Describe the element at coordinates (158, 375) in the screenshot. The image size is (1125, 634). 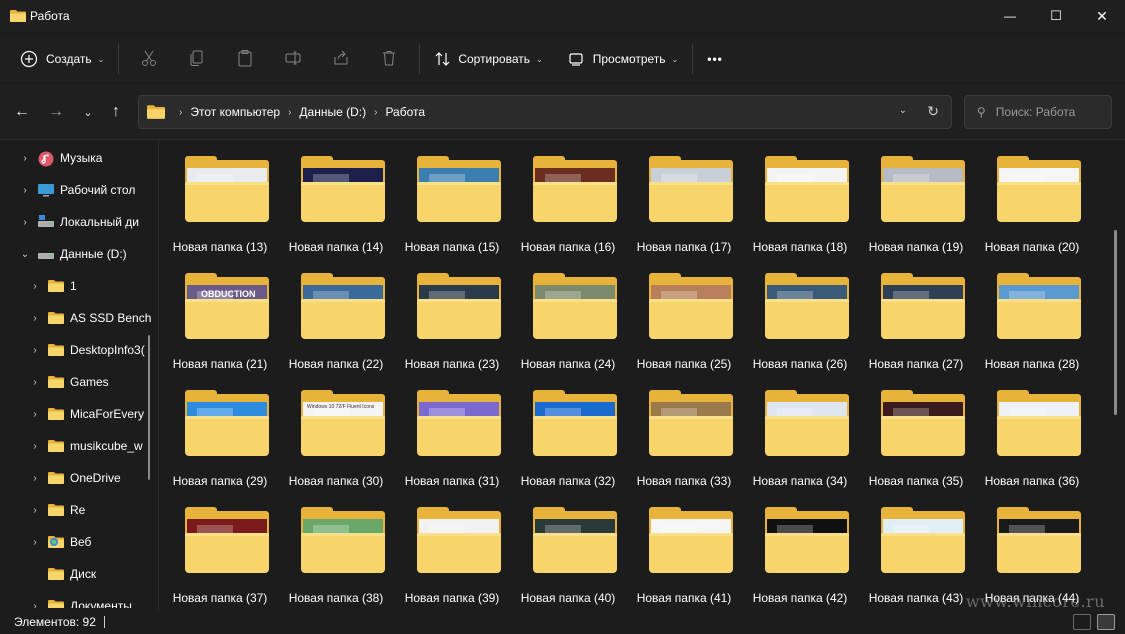
I see `pane-divider` at that location.